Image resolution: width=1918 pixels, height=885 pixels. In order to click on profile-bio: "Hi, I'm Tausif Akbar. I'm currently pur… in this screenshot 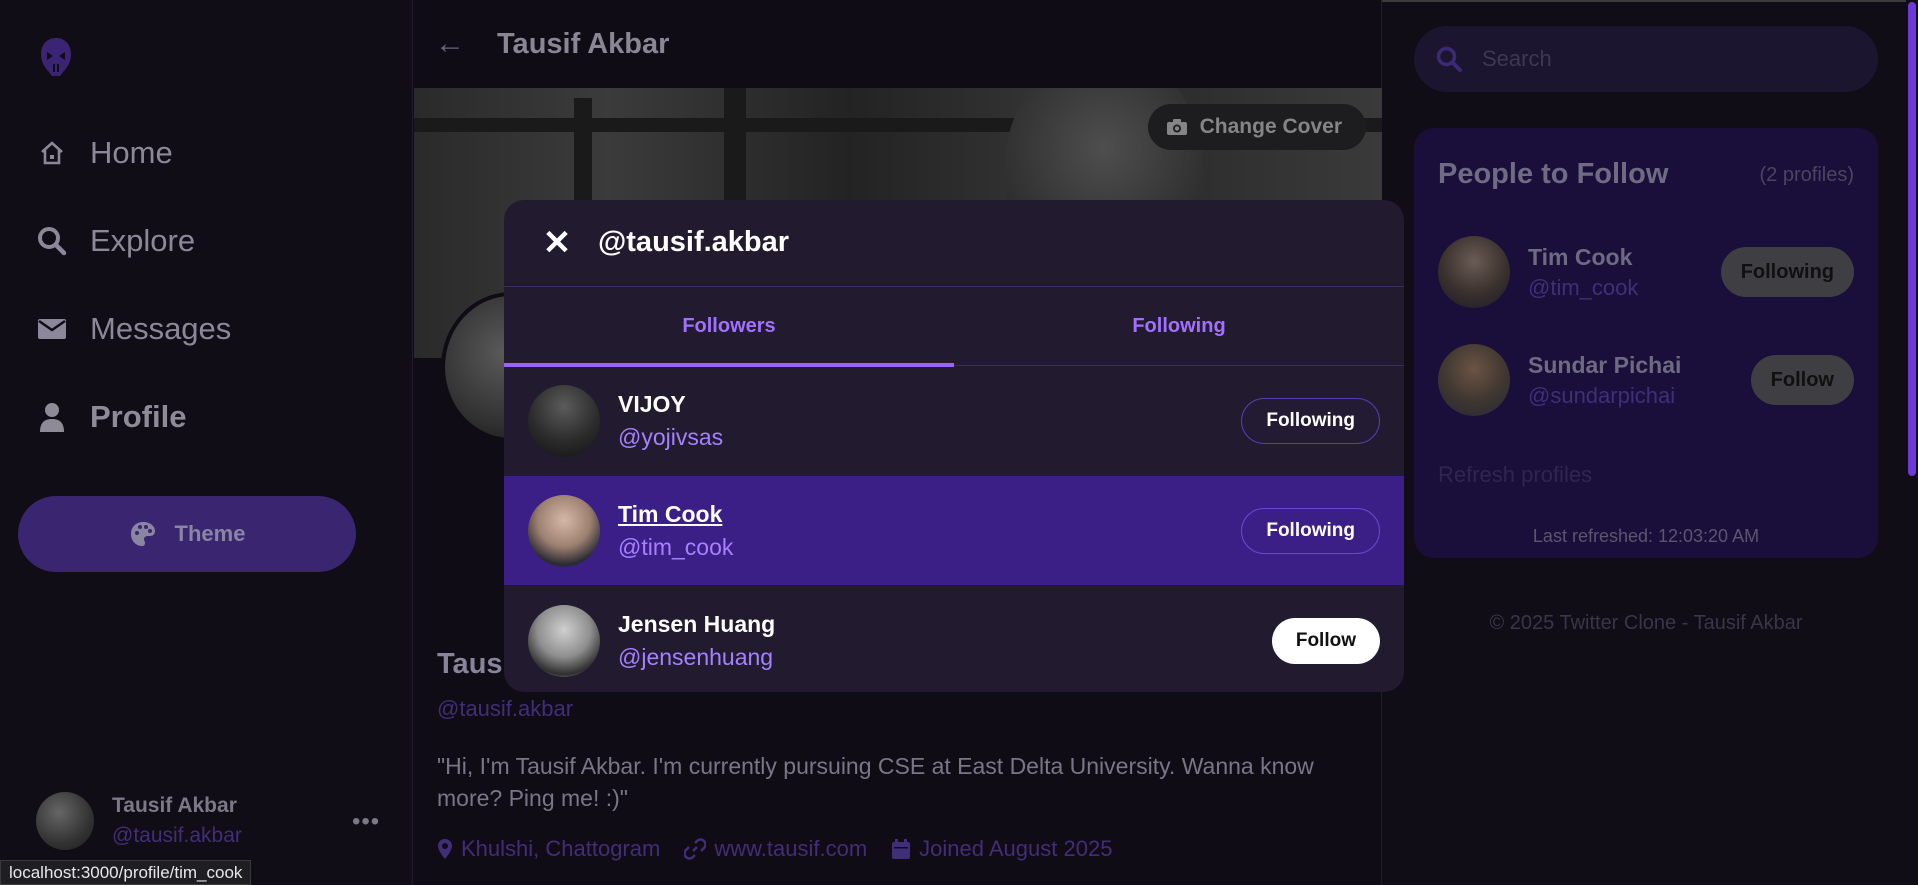, I will do `click(875, 782)`.